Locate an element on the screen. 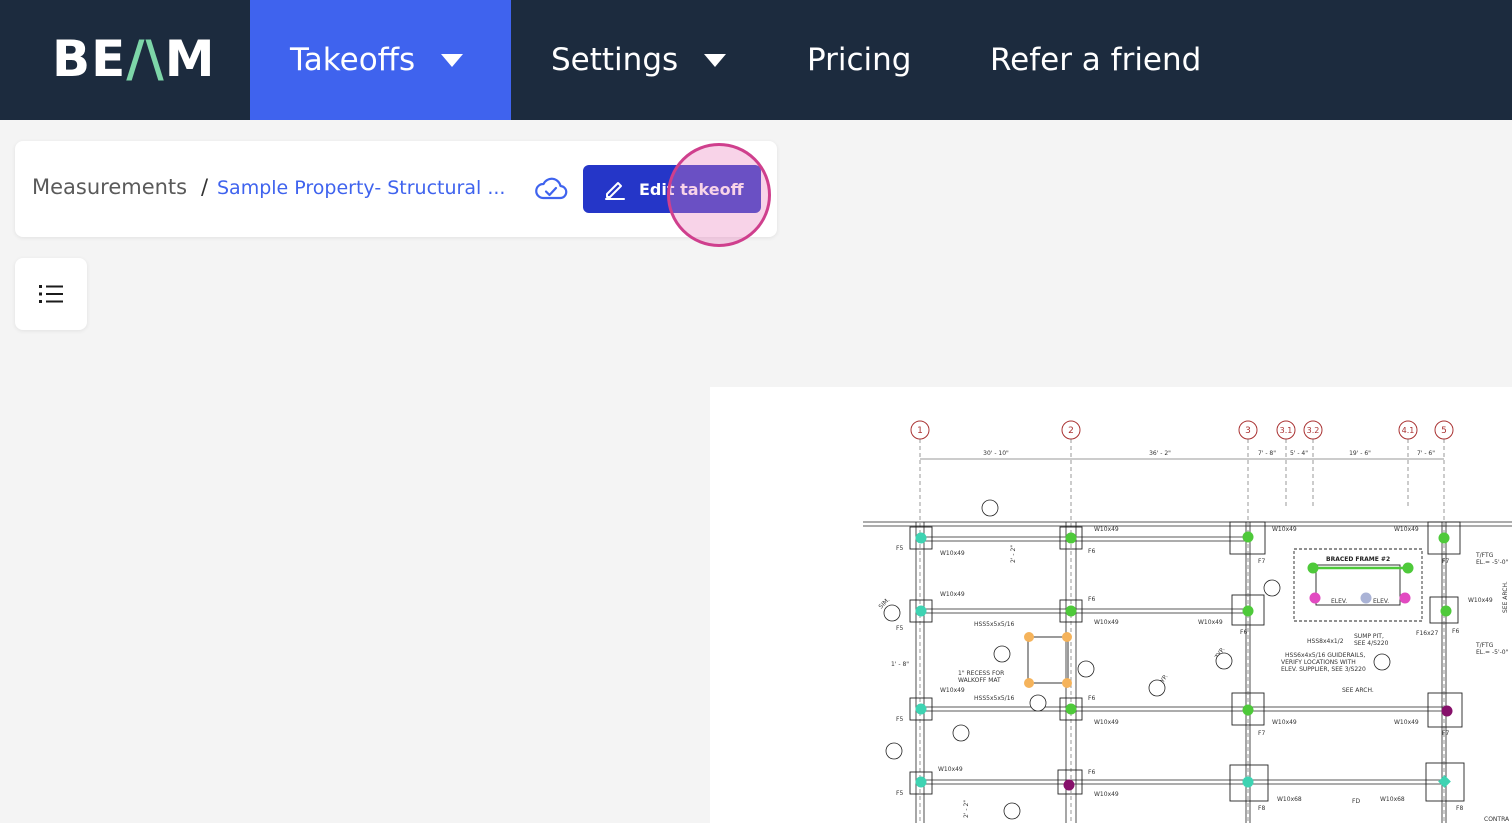 This screenshot has height=823, width=1512. braced-frame-label: BRACED FRAME #2 is located at coordinates (1358, 559).